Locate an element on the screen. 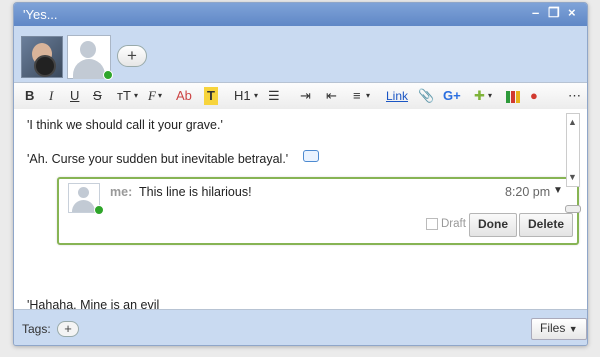 Image resolution: width=600 pixels, height=357 pixels. heading-dropdown-icon: ▾ is located at coordinates (256, 96).